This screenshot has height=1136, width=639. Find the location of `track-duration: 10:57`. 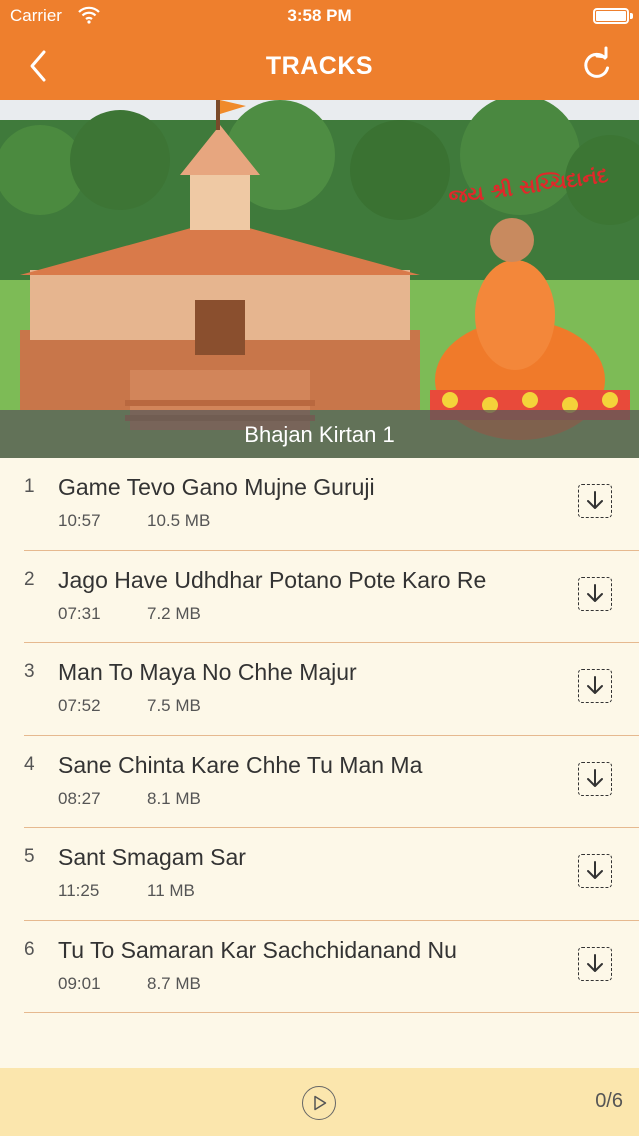

track-duration: 10:57 is located at coordinates (79, 520).